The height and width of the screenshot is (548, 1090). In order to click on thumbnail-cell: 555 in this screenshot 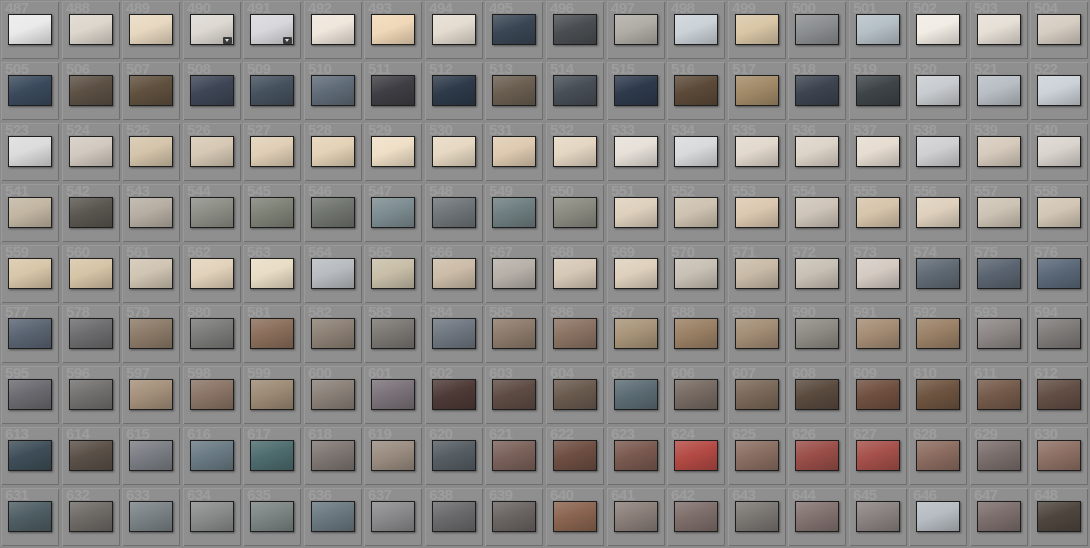, I will do `click(878, 213)`.